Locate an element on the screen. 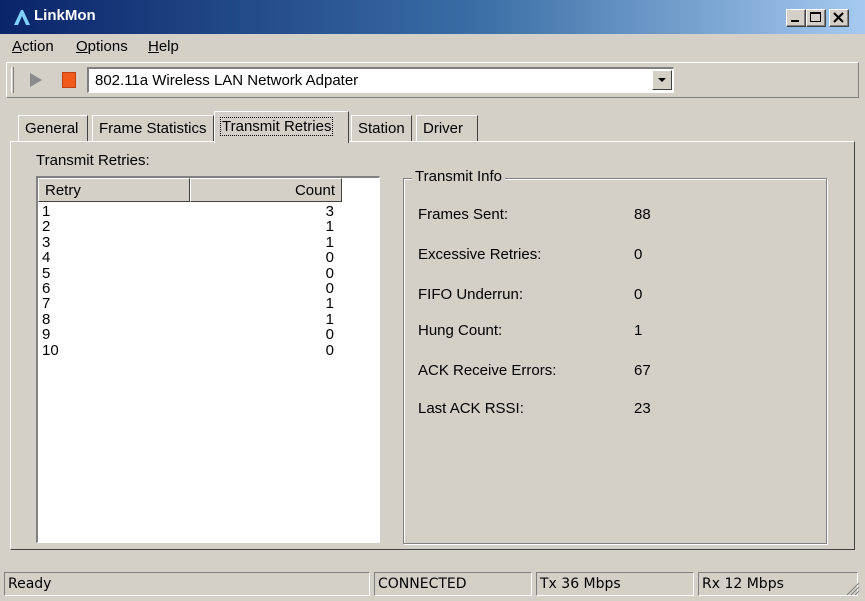 The height and width of the screenshot is (601, 865). maximize-button is located at coordinates (816, 18).